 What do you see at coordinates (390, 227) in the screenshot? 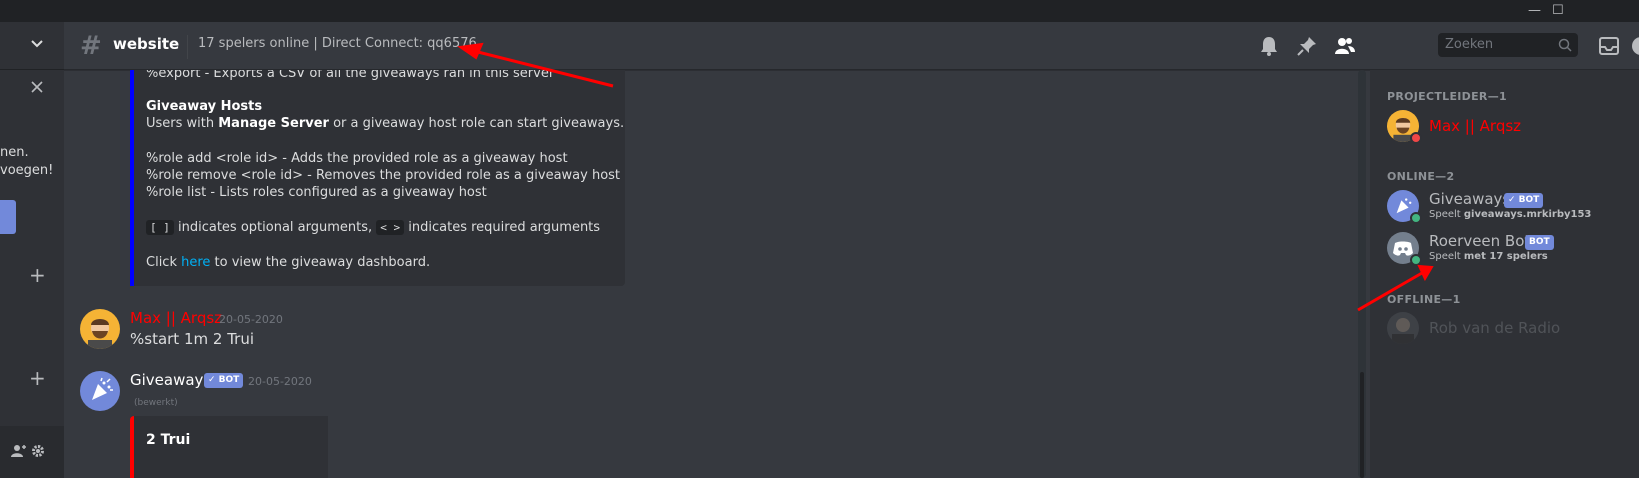
I see `required-code: < >` at bounding box center [390, 227].